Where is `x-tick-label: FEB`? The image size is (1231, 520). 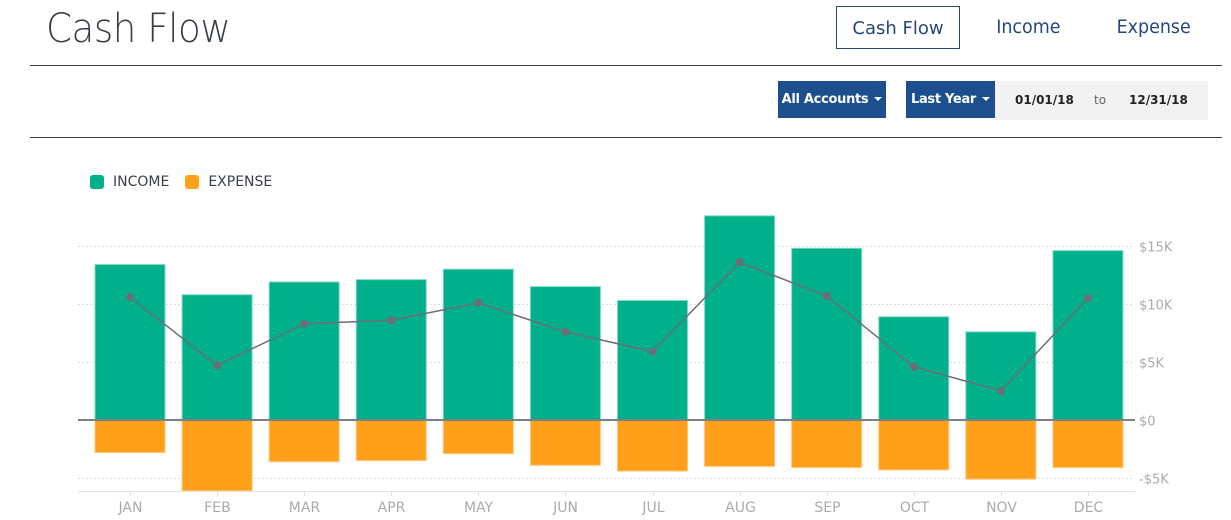
x-tick-label: FEB is located at coordinates (217, 508).